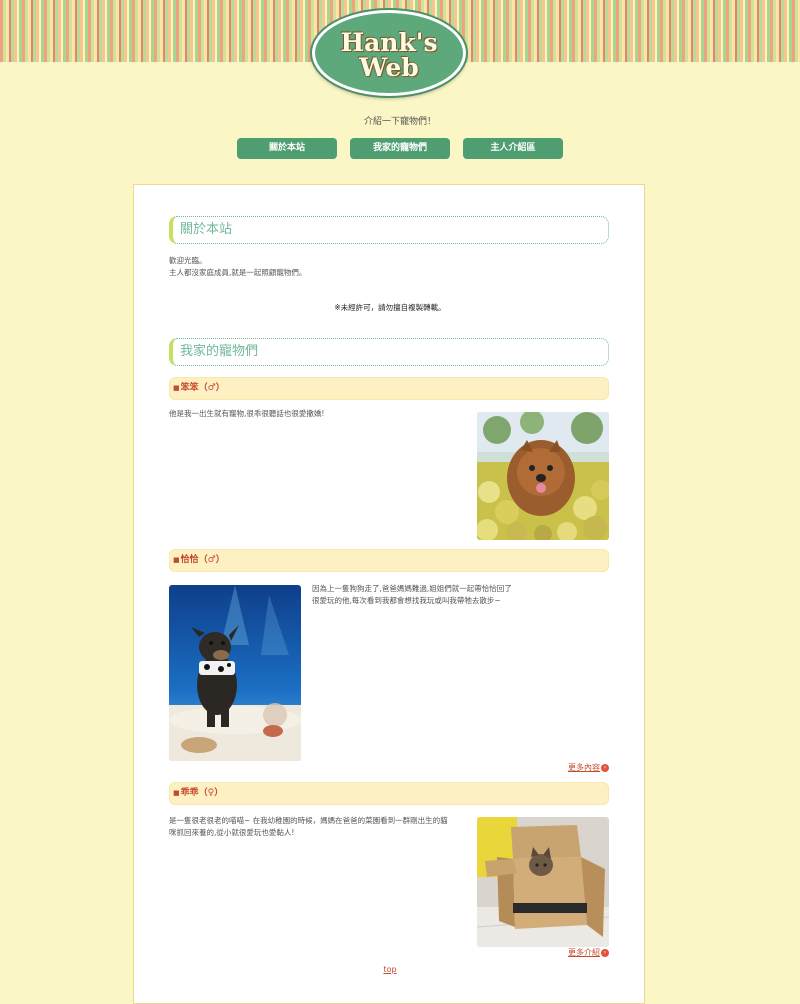 Image resolution: width=800 pixels, height=1004 pixels. I want to click on main-nav: 關於本站 我家的寵物們 主人介紹區, so click(400, 148).